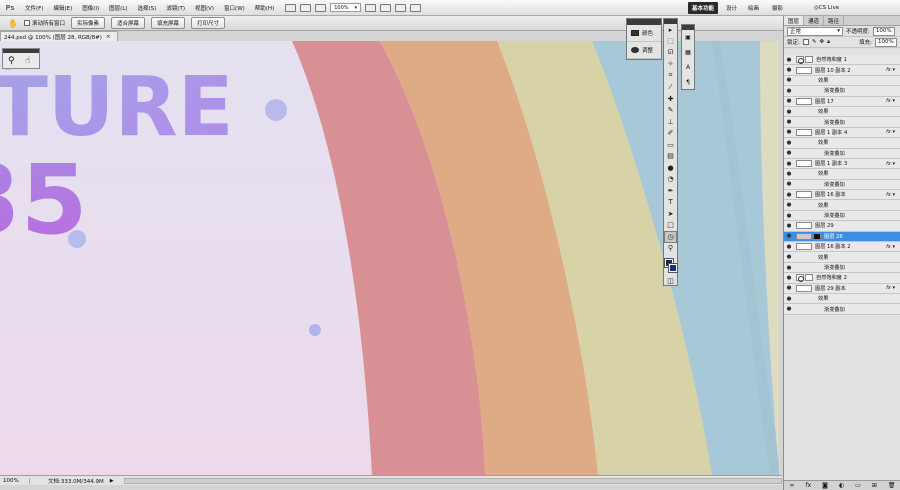 The image size is (900, 490). I want to click on arrange-documents-icon, so click(401, 7).